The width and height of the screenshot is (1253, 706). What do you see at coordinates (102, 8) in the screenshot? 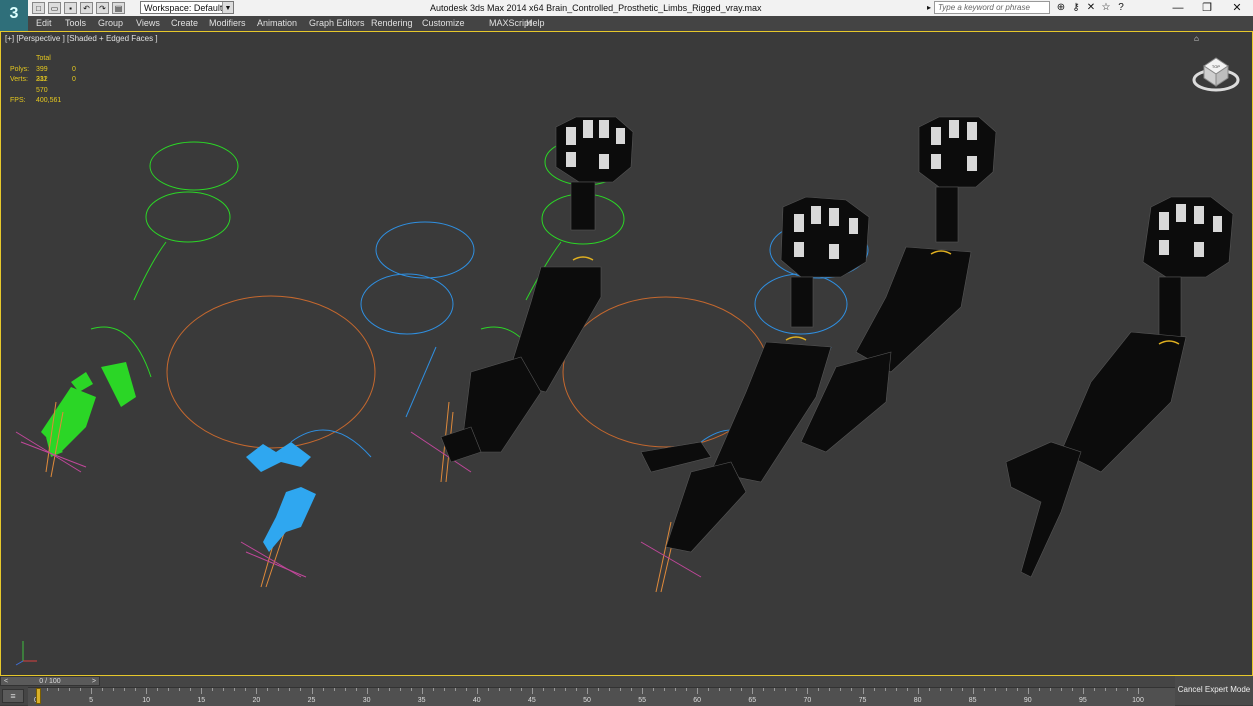
I see `redo-icon: ↷` at bounding box center [102, 8].